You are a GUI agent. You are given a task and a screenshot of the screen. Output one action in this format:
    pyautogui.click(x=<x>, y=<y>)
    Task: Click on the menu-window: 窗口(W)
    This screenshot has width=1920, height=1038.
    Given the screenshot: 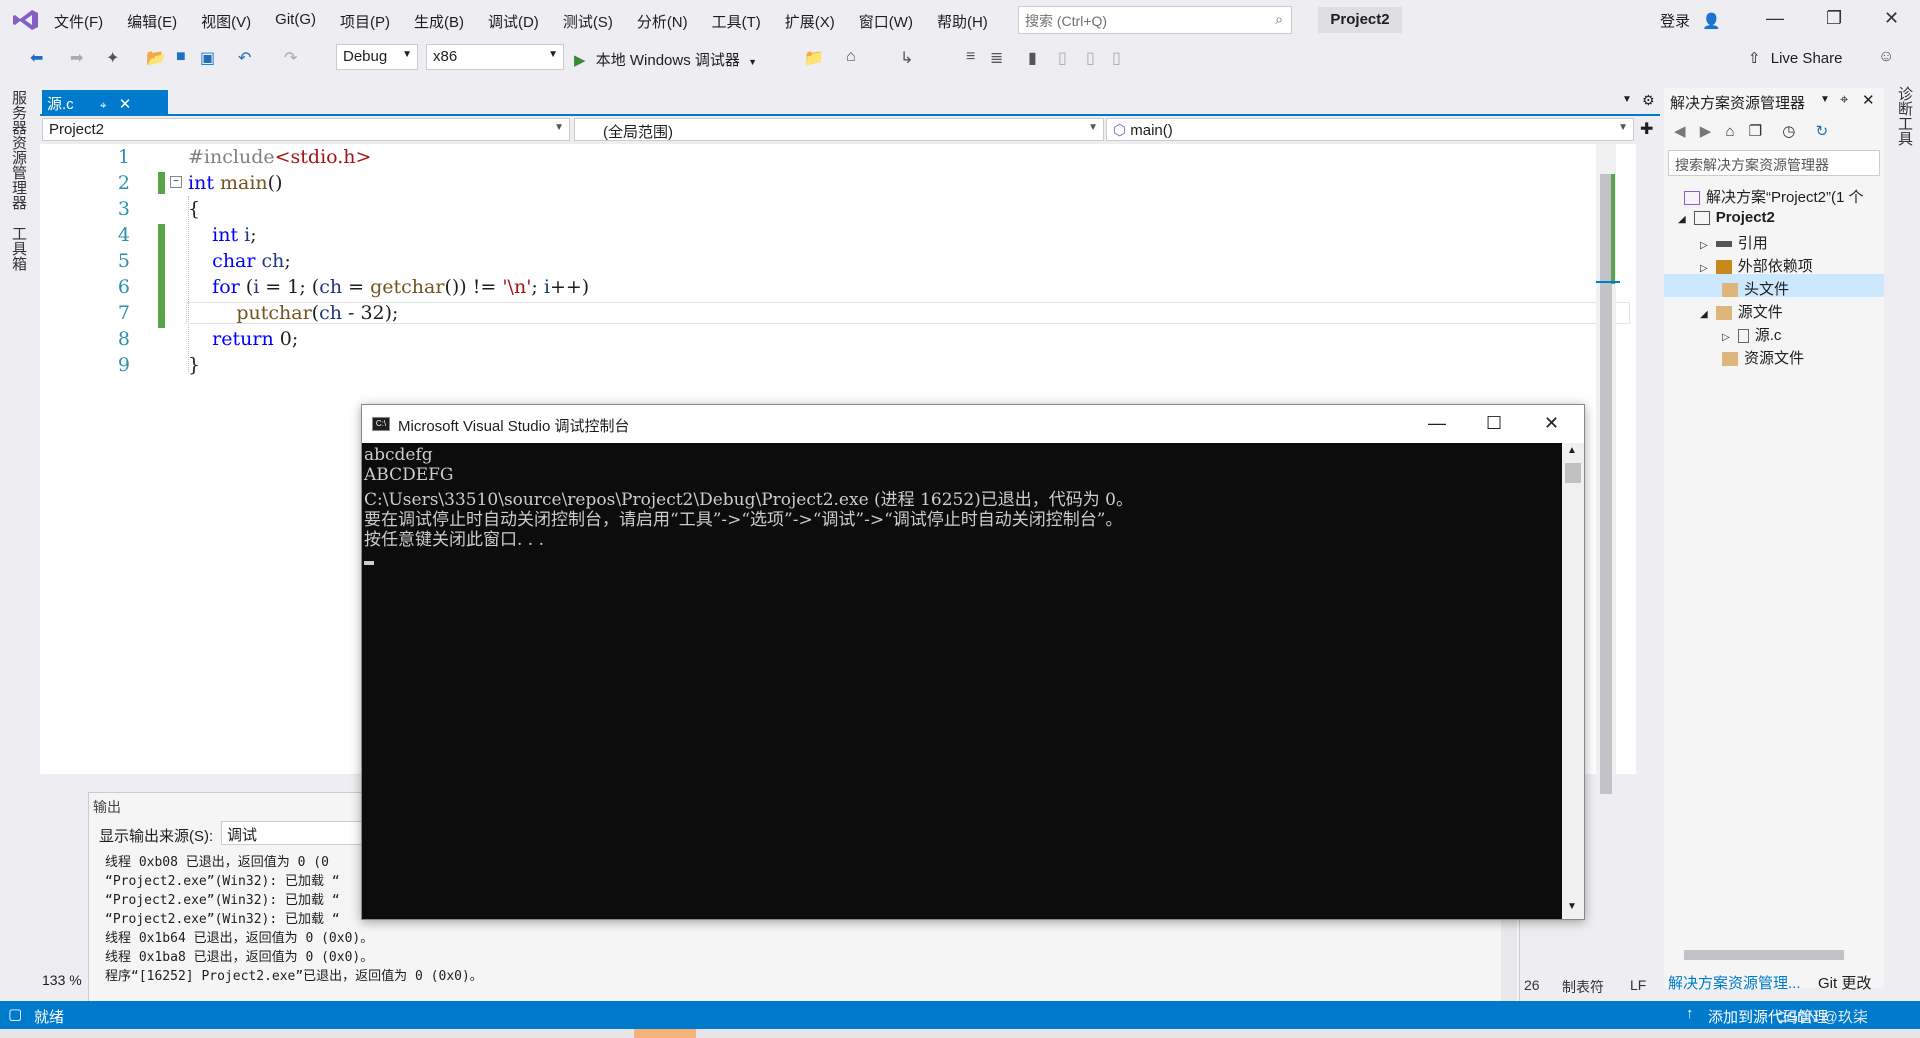 What is the action you would take?
    pyautogui.click(x=886, y=21)
    